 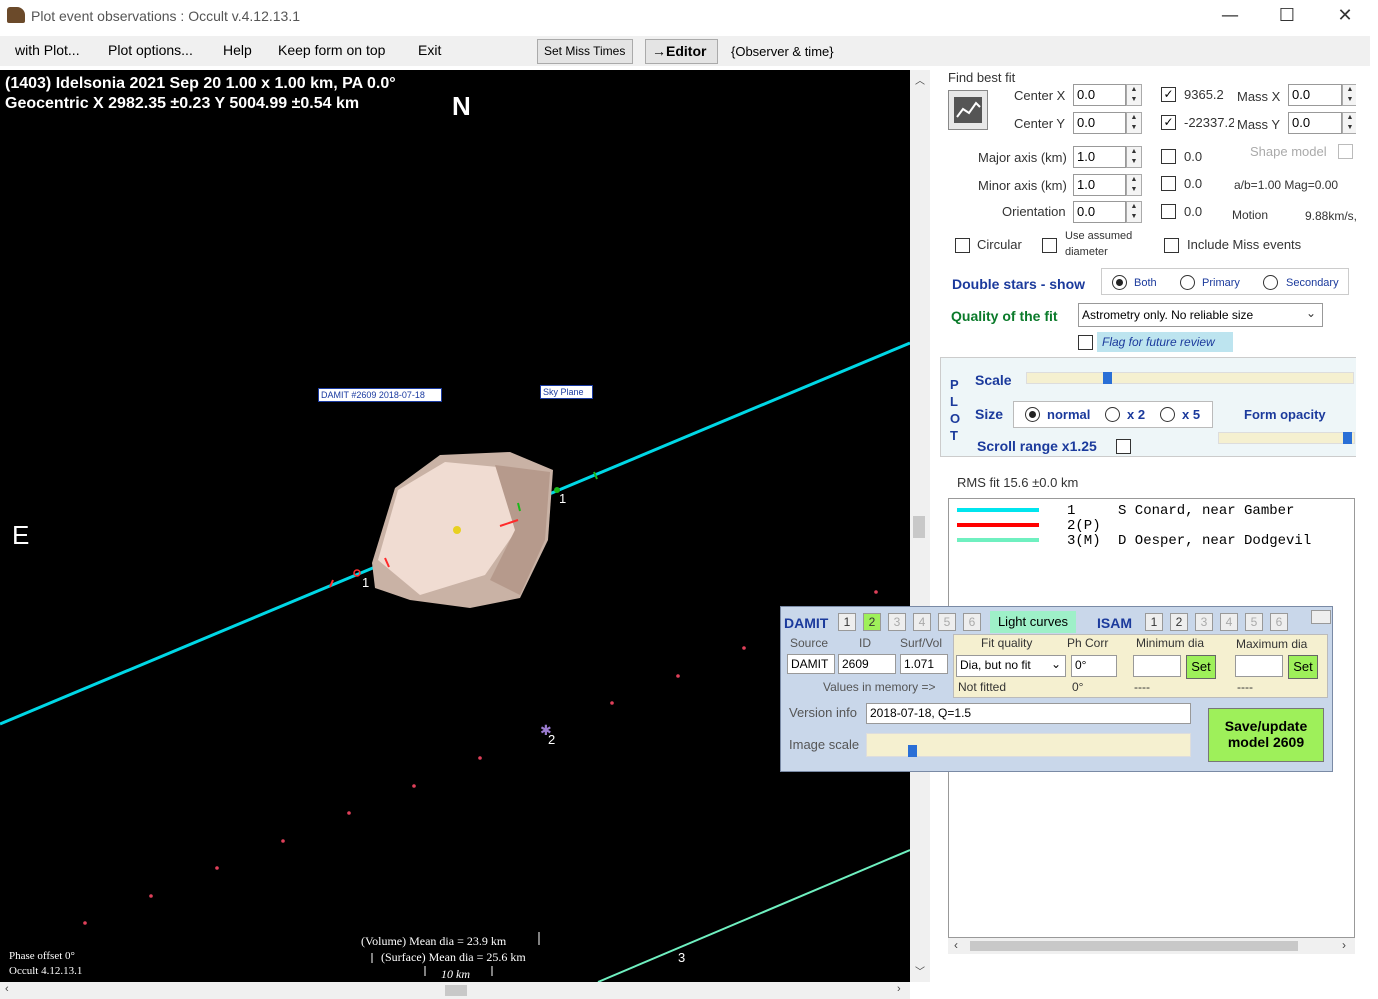 What do you see at coordinates (806, 623) in the screenshot?
I see `damit-label: DAMIT` at bounding box center [806, 623].